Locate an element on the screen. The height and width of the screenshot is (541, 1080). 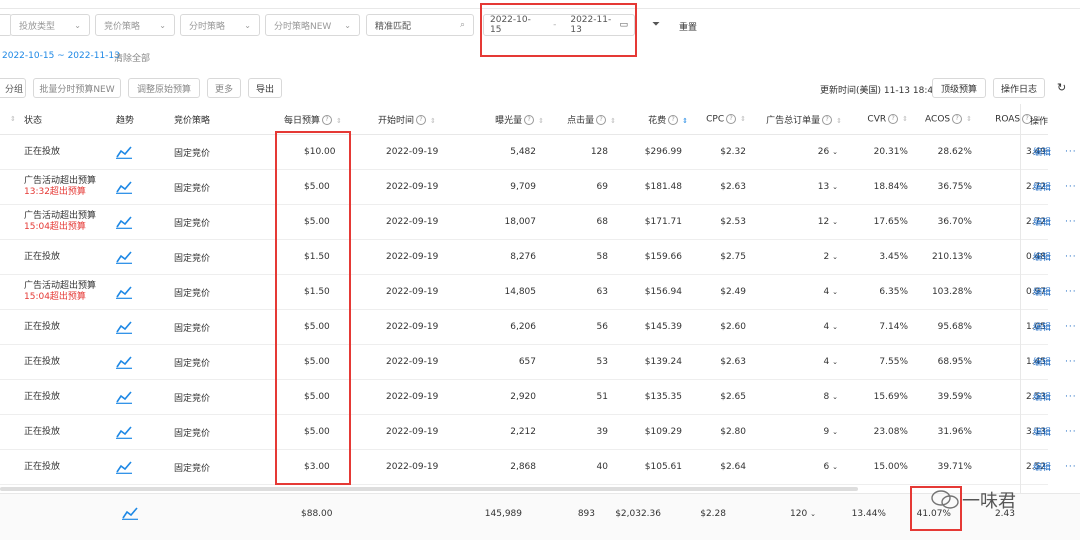
group-button-label: 分组 is located at coordinates (13, 89).